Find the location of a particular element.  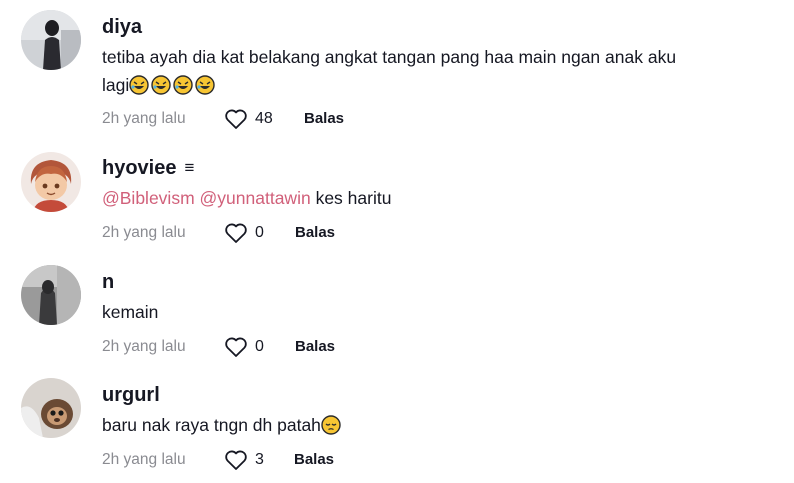

menu-badge-icon: ≡ is located at coordinates (189, 167).